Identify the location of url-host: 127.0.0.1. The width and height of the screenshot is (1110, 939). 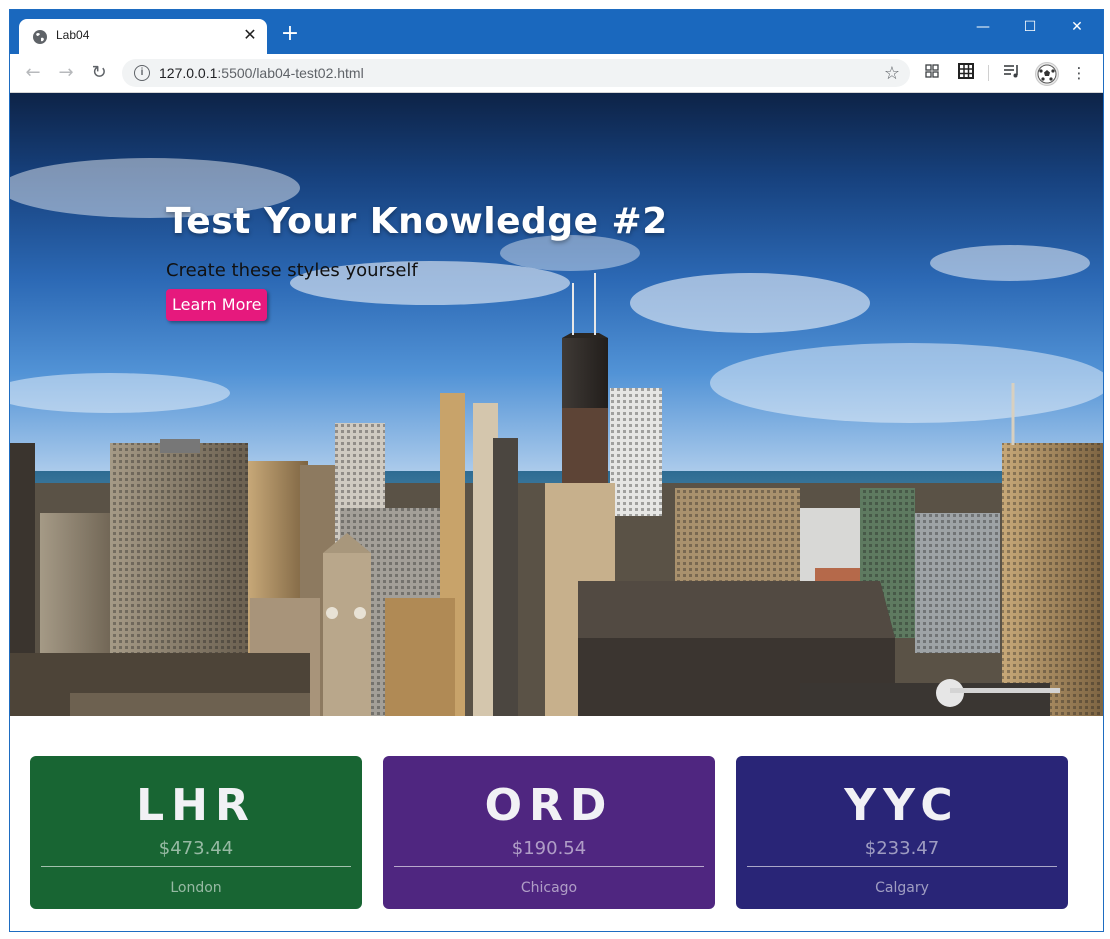
(188, 73).